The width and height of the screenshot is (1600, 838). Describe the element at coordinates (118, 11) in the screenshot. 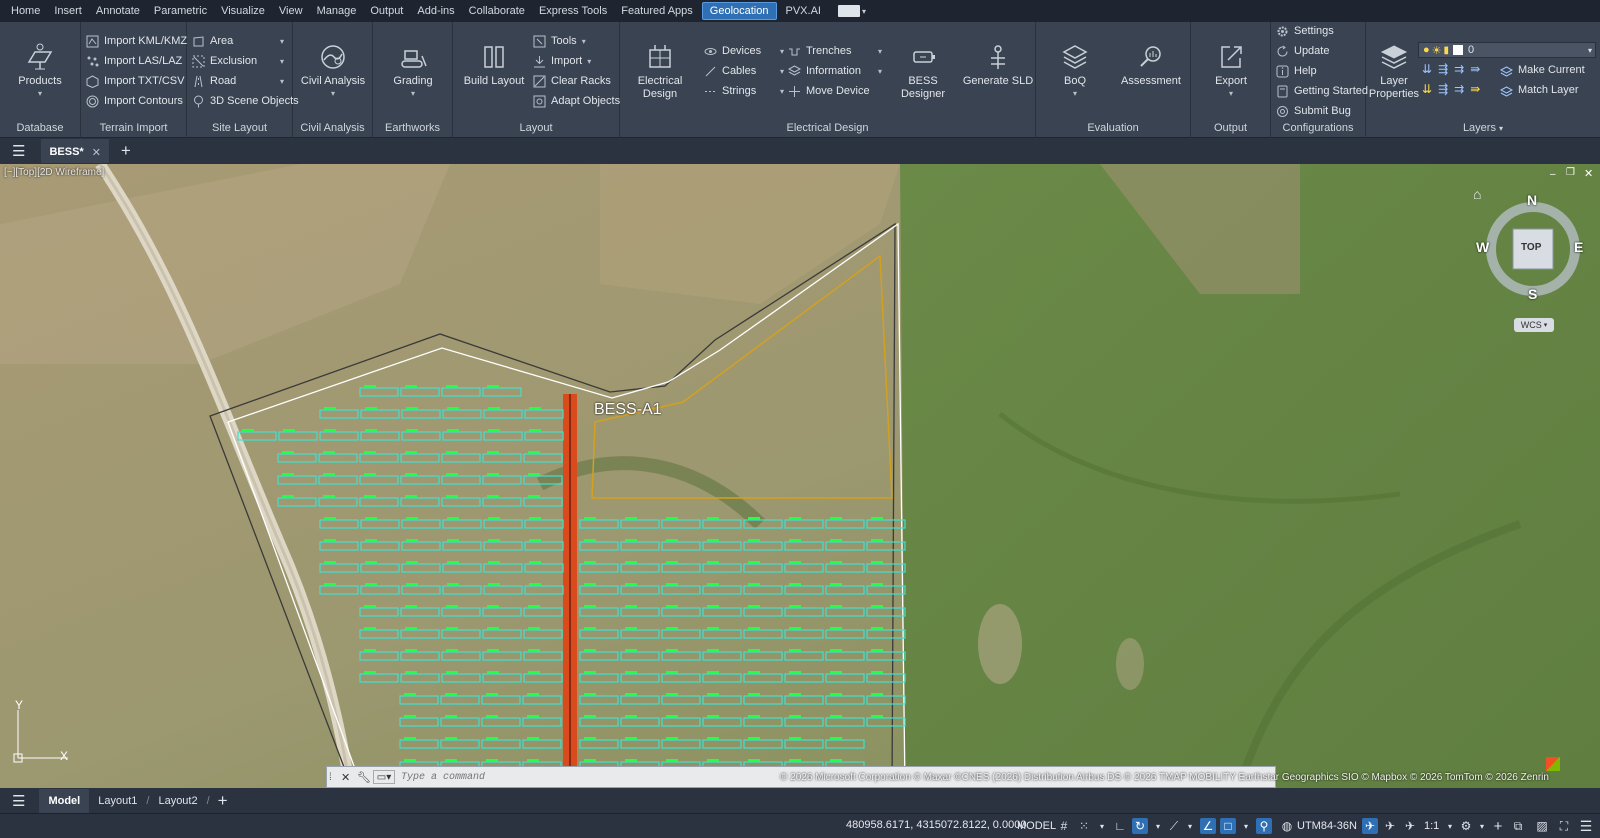

I see `tab-annotate: Annotate` at that location.